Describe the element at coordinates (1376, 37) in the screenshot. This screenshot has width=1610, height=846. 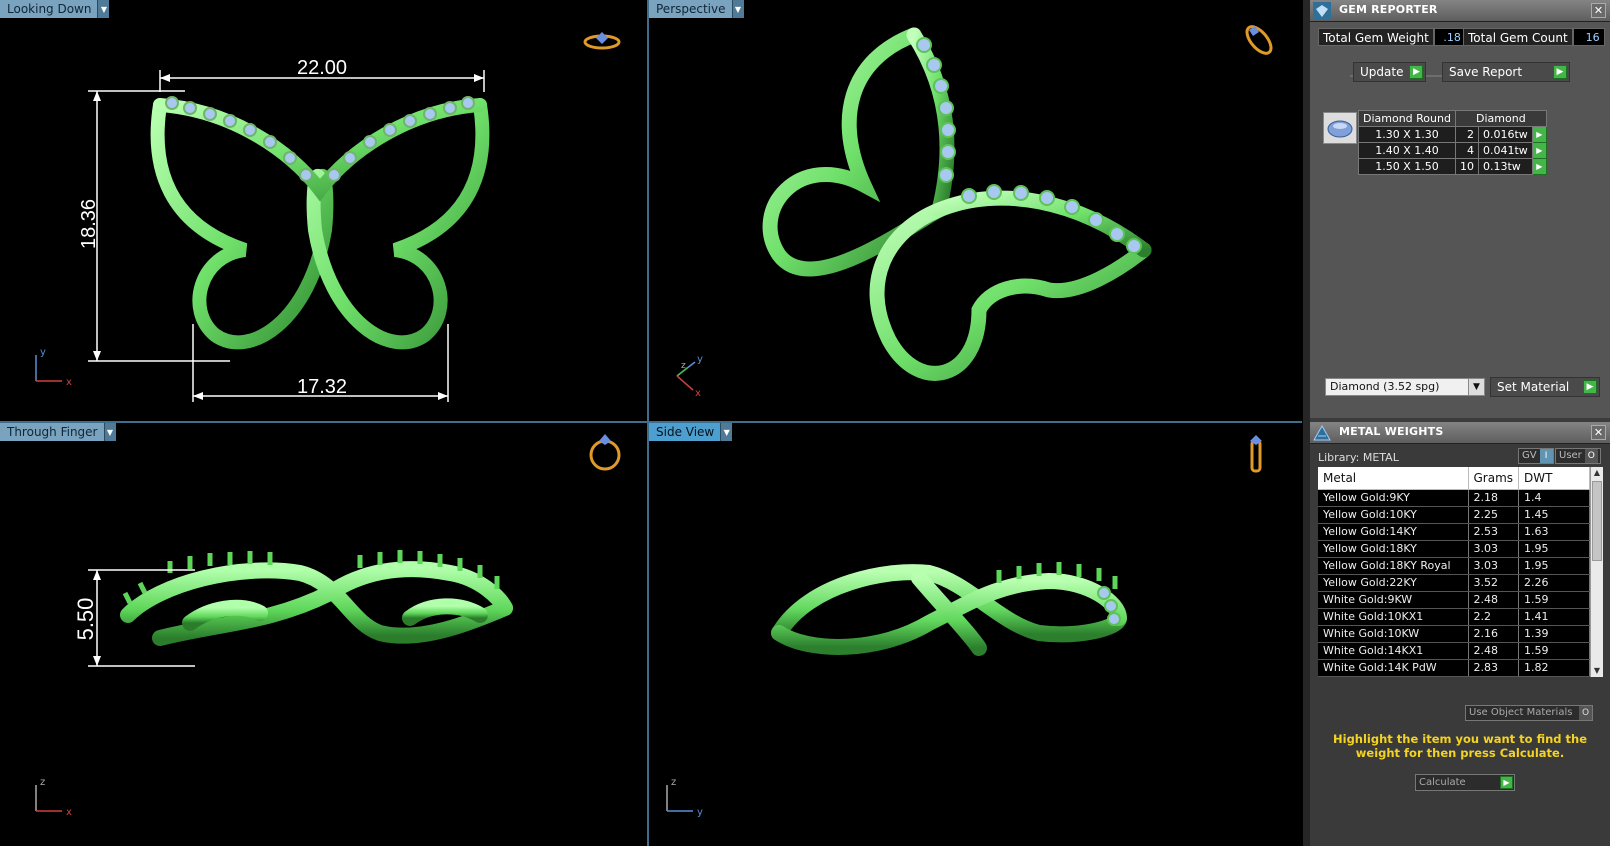
I see `total-gem-weight-label: Total Gem Weight` at that location.